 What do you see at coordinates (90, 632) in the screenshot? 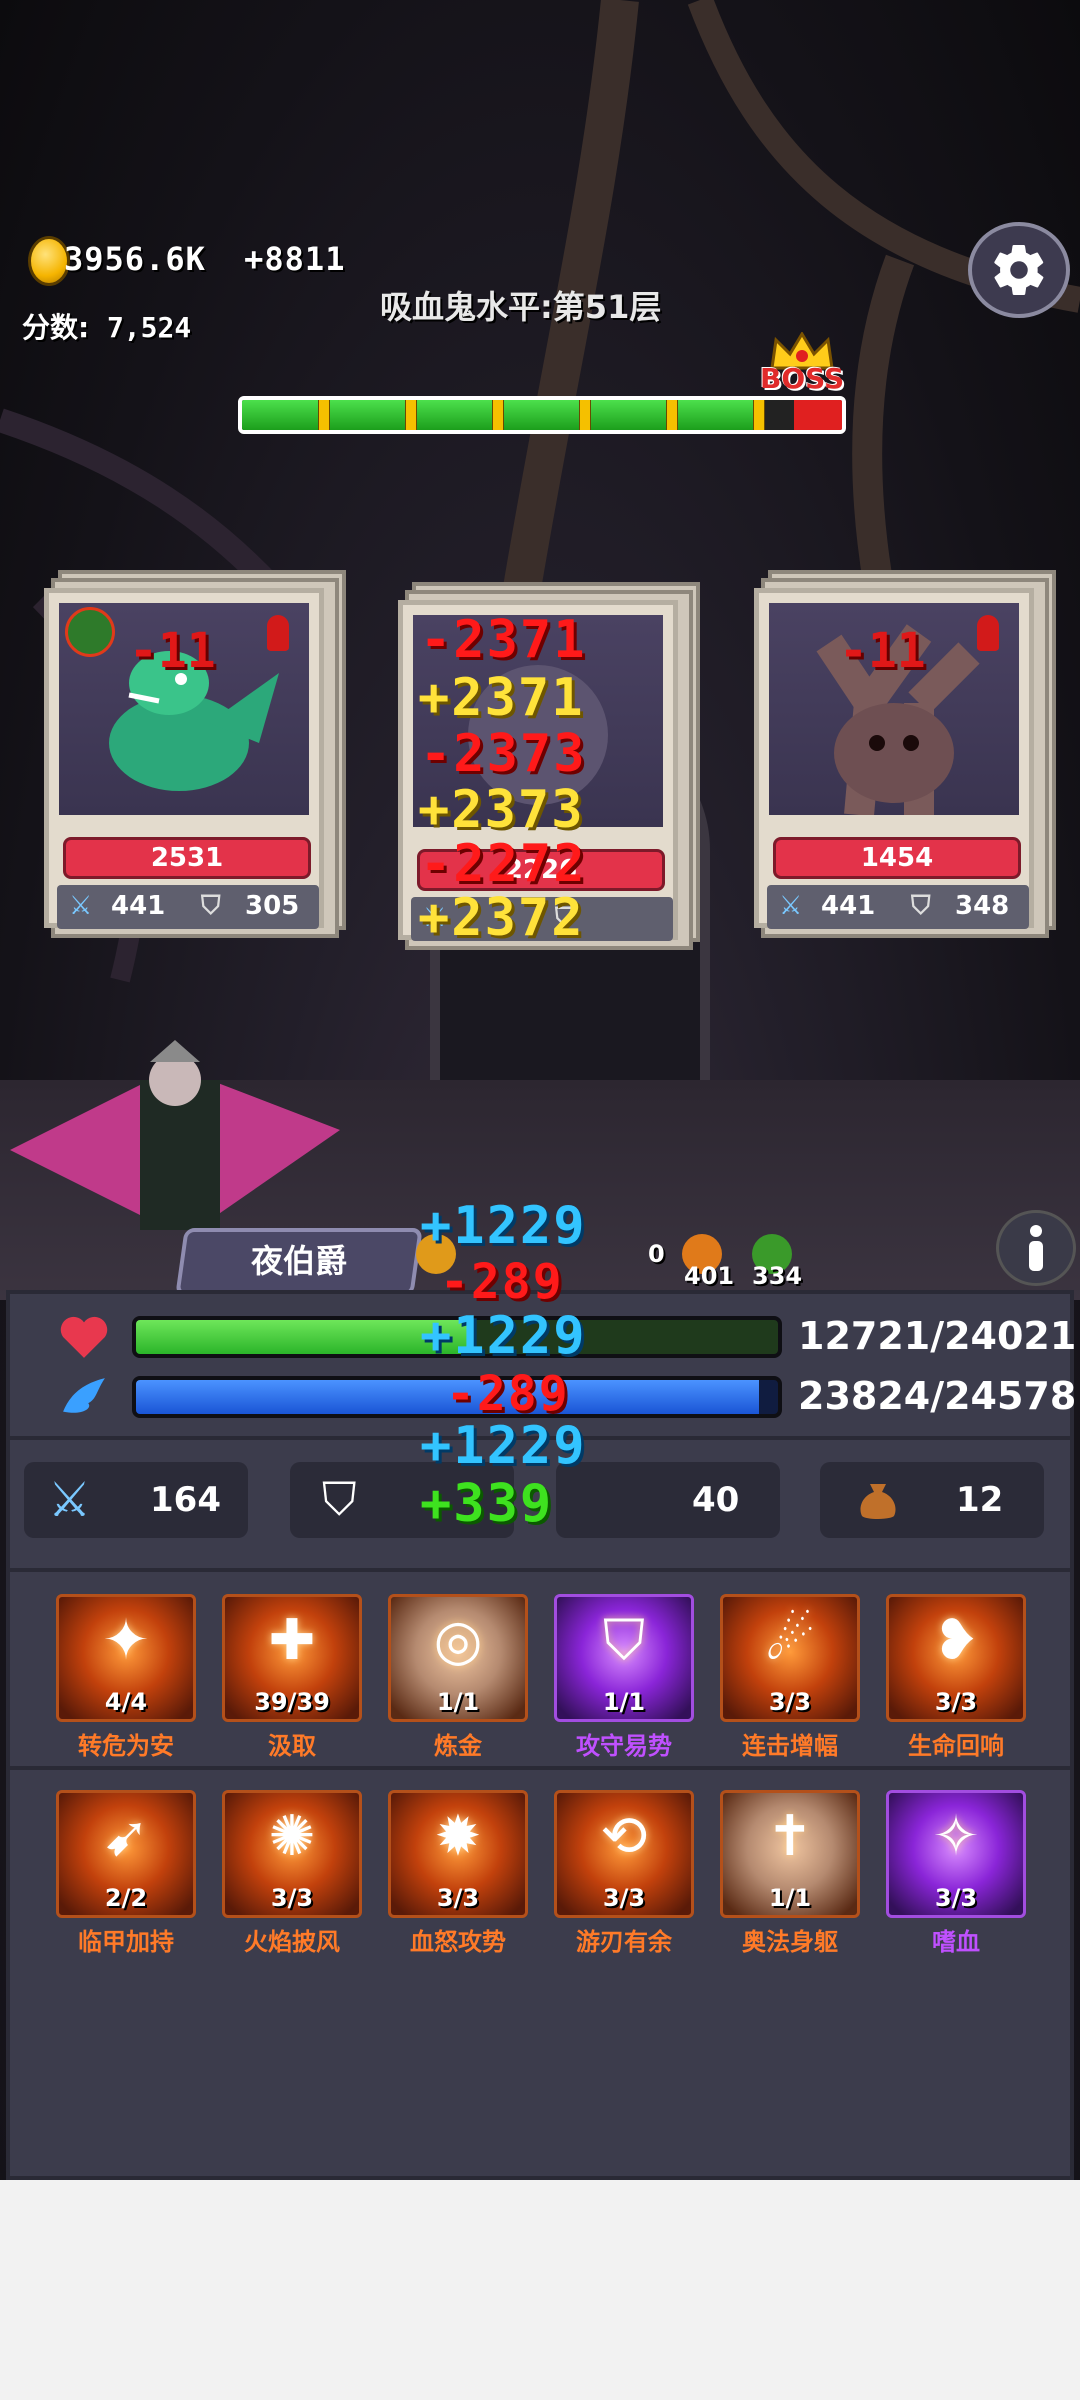
I see `angry-status-icon` at bounding box center [90, 632].